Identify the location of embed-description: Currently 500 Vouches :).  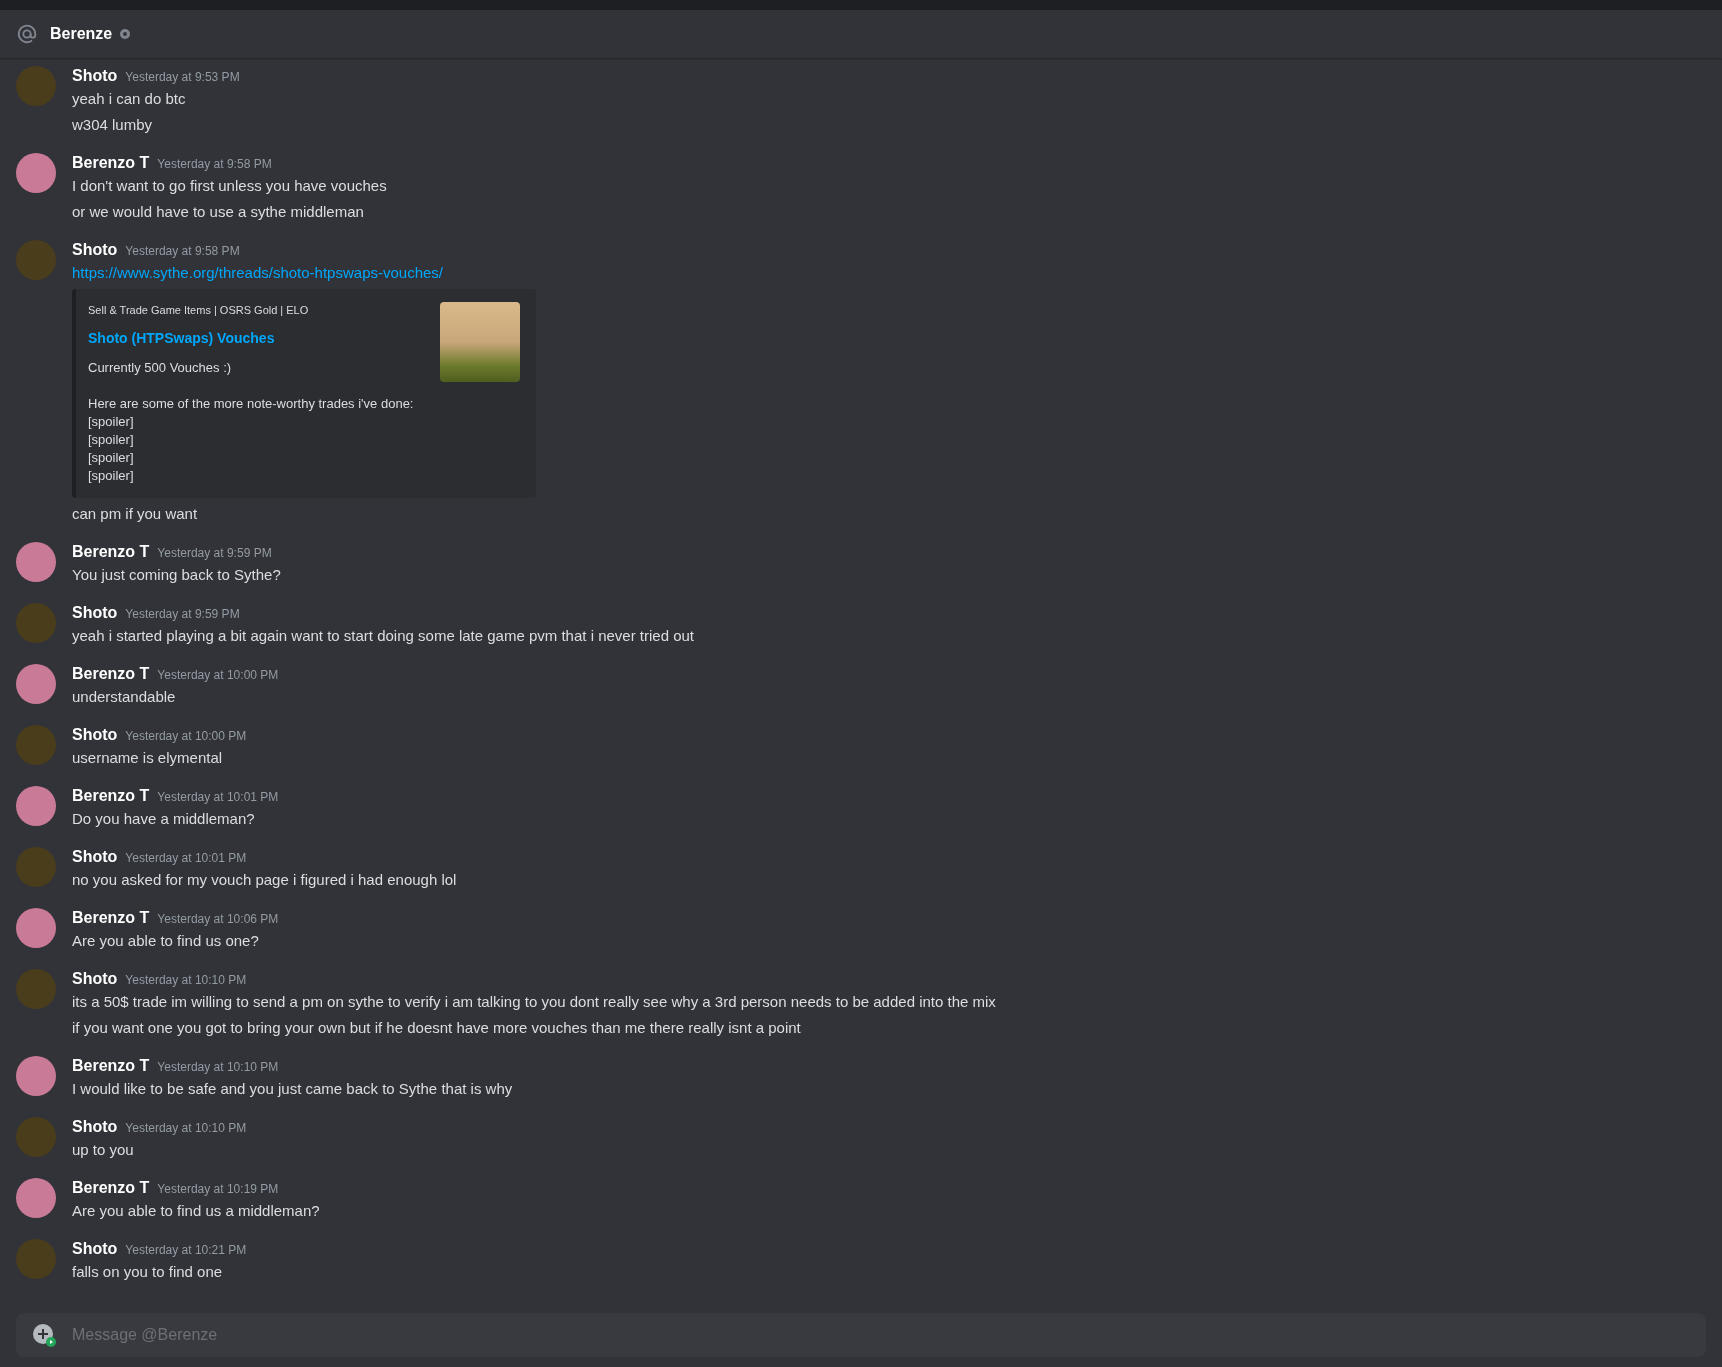
(160, 367).